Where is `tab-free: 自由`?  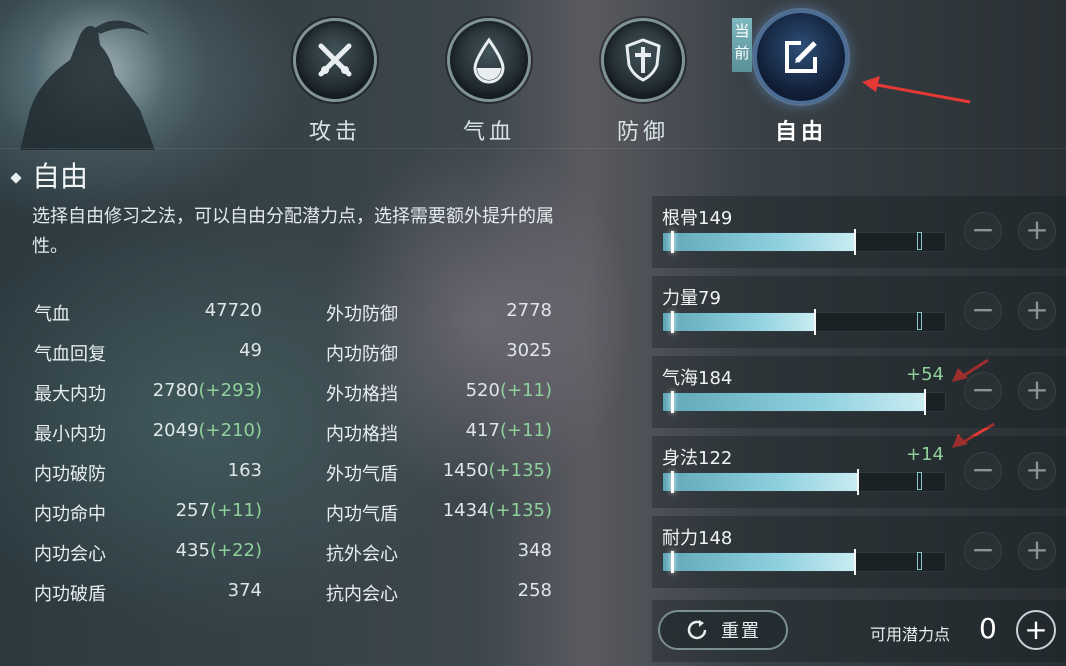 tab-free: 自由 is located at coordinates (801, 78).